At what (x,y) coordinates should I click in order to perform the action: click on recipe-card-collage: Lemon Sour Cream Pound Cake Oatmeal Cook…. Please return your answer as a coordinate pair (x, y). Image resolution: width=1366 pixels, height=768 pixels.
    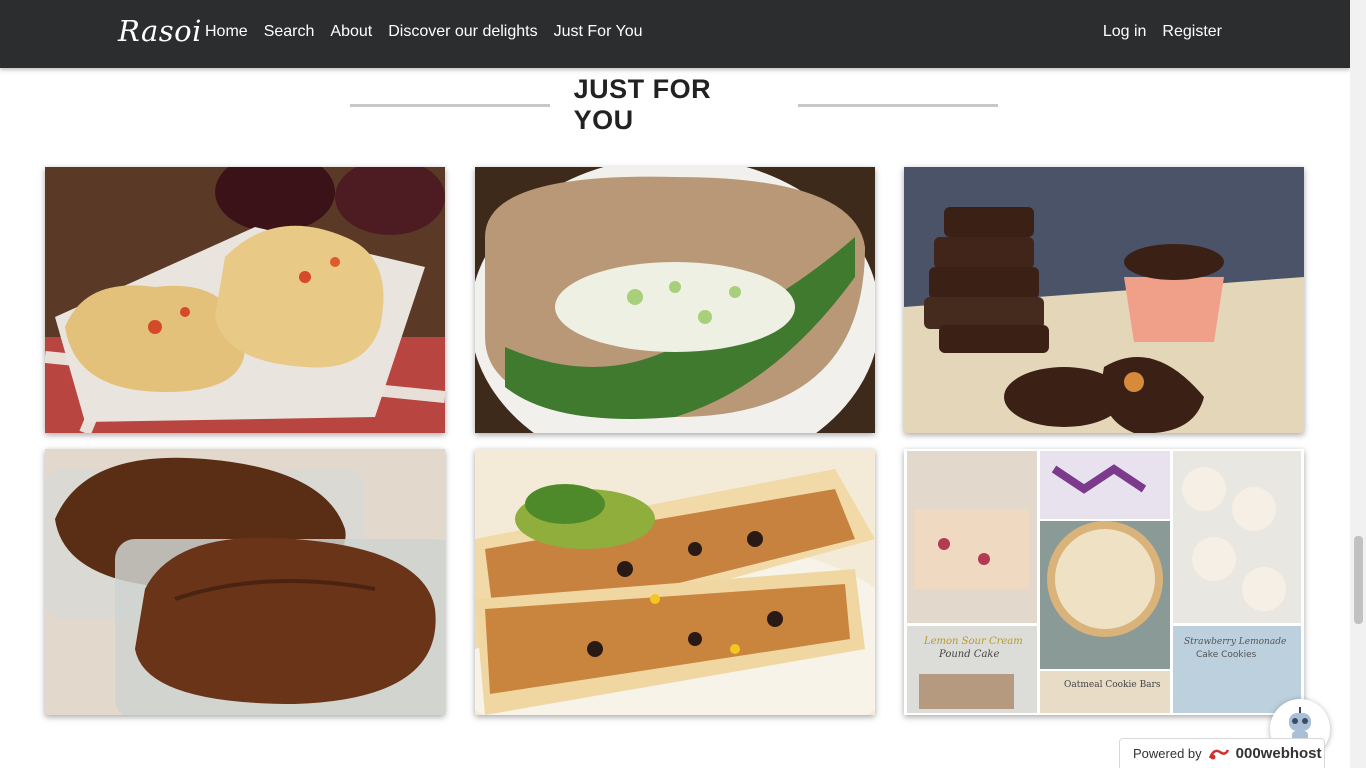
    Looking at the image, I should click on (1104, 582).